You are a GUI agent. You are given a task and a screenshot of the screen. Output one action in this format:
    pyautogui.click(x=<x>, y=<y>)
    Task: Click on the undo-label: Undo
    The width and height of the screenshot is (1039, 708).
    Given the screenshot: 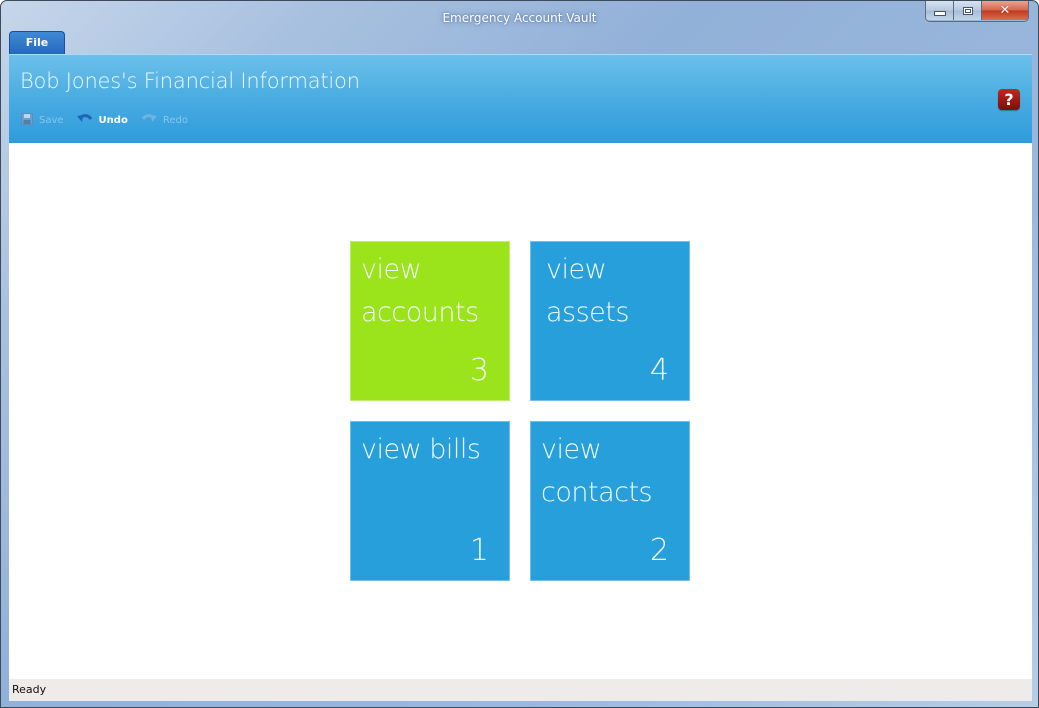 What is the action you would take?
    pyautogui.click(x=113, y=120)
    